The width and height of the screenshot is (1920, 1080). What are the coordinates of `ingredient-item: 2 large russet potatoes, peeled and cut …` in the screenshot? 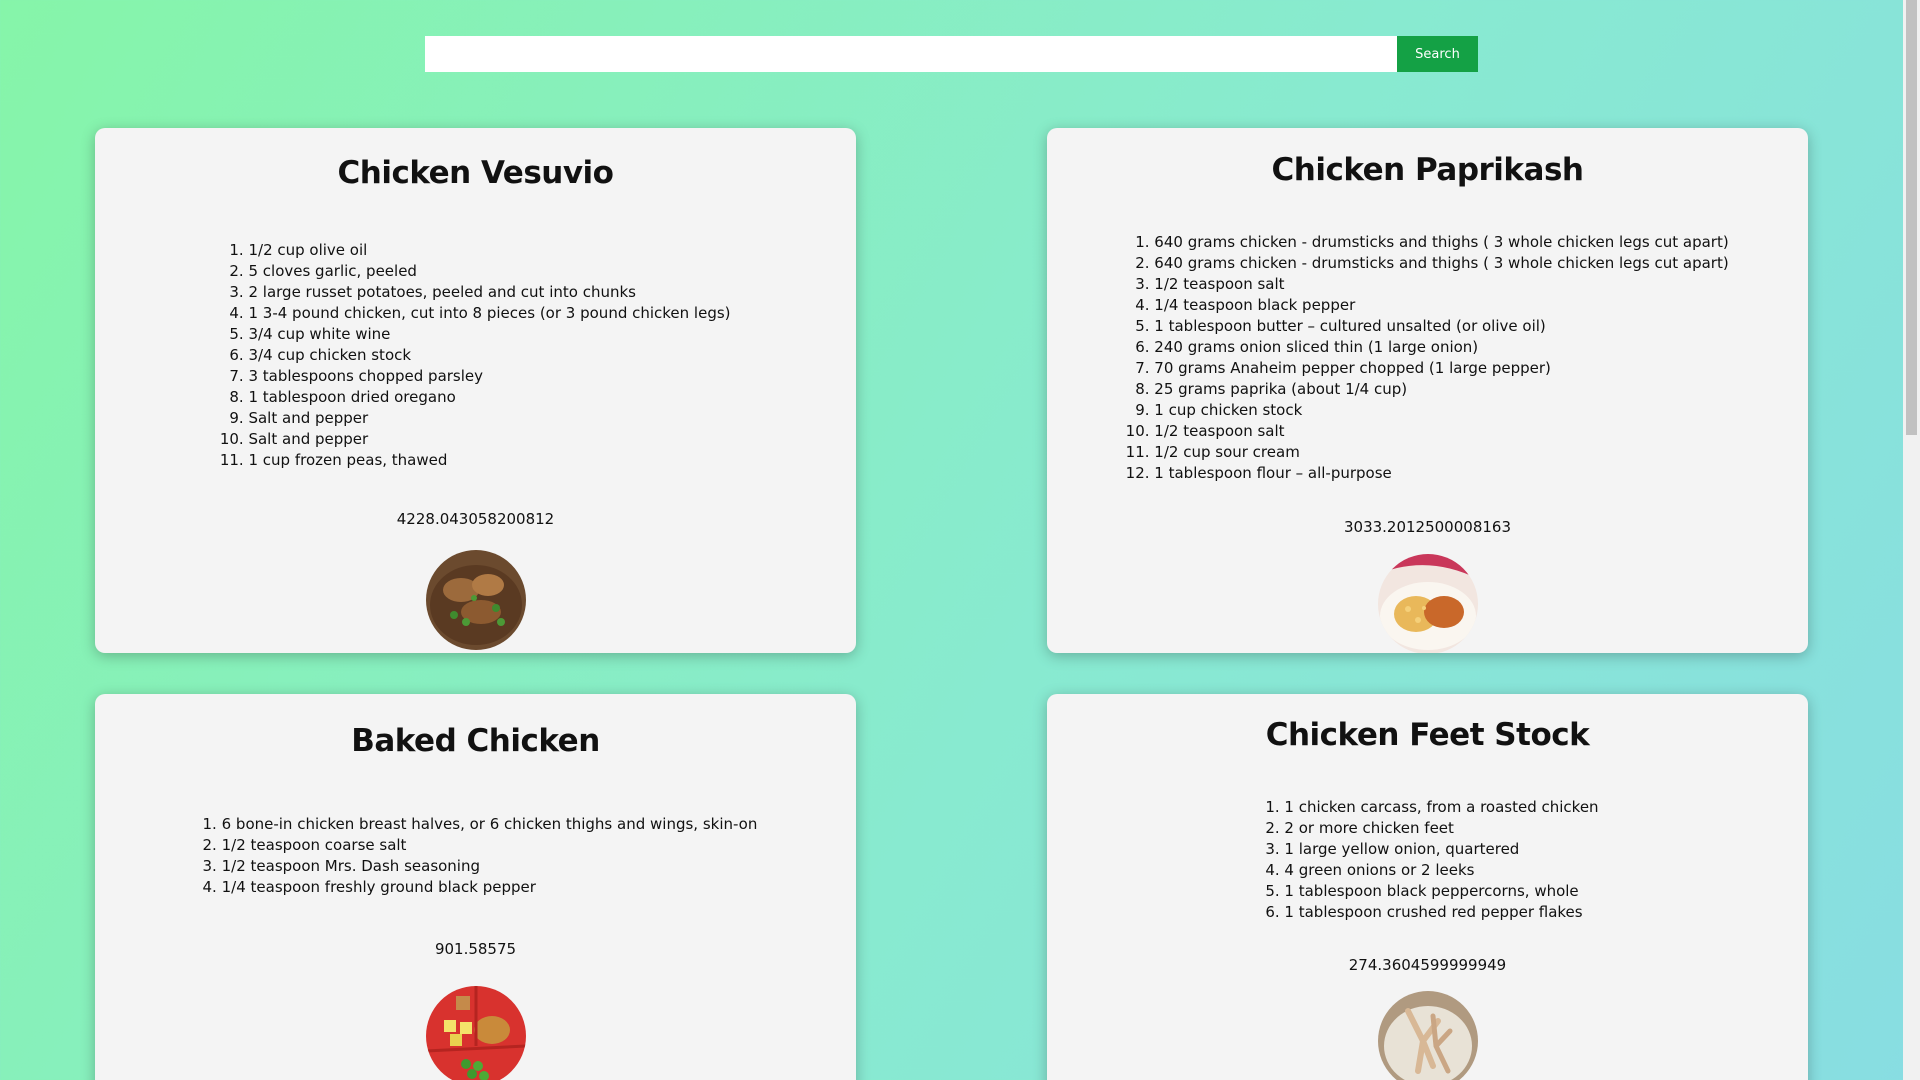 It's located at (489, 292).